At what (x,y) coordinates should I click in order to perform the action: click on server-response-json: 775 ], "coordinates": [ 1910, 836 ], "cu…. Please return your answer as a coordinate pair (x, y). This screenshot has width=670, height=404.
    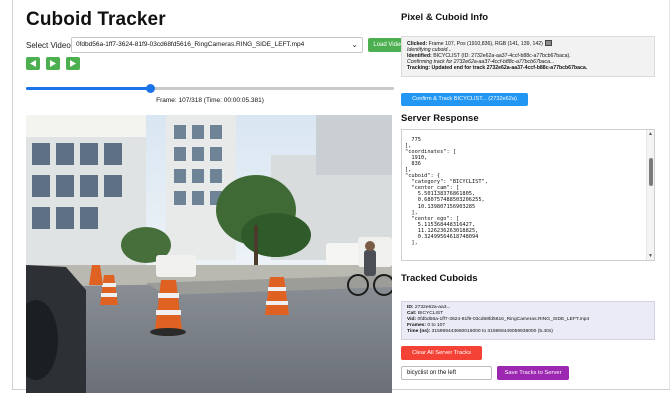
    Looking at the image, I should click on (446, 191).